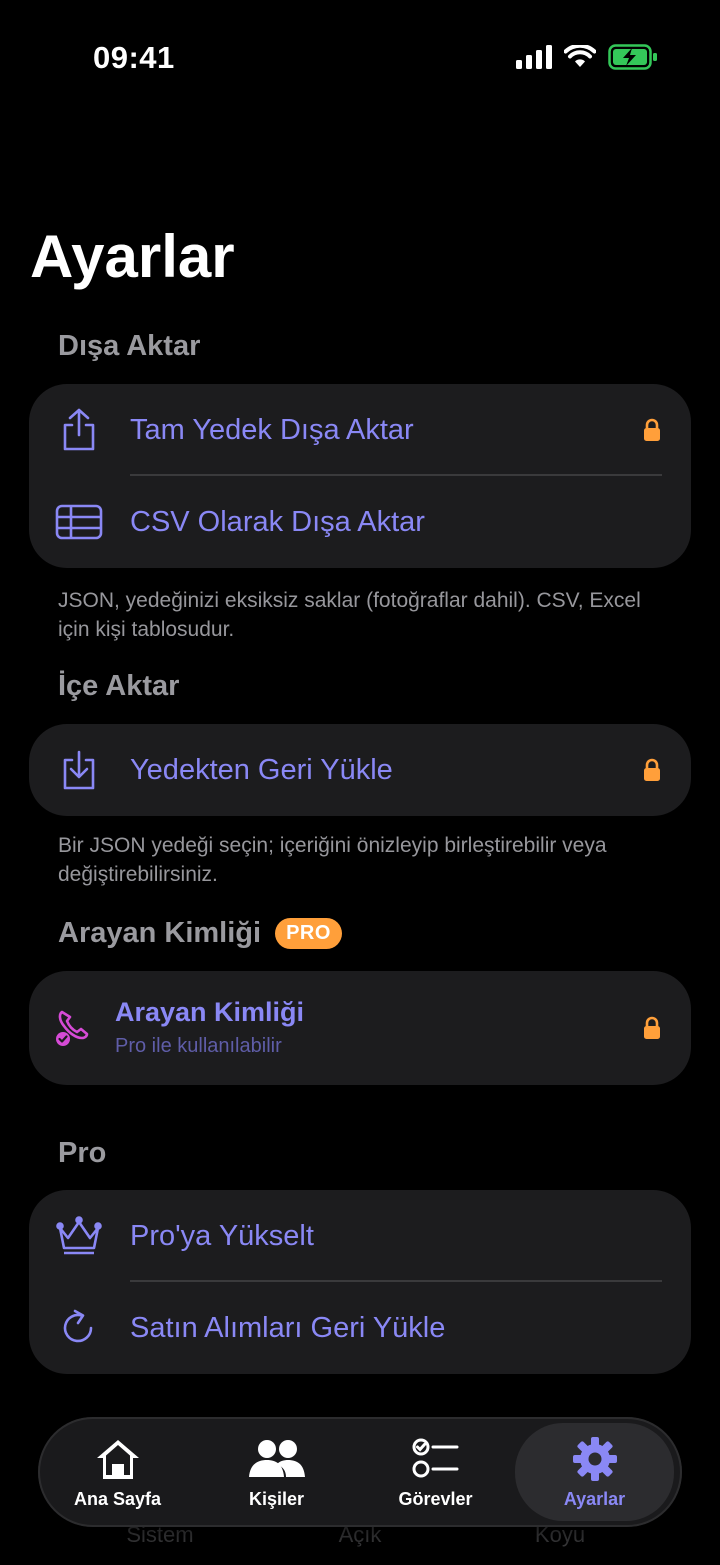 Image resolution: width=720 pixels, height=1565 pixels. Describe the element at coordinates (222, 1235) in the screenshot. I see `upgrade-pro-label: Pro'ya Yükselt` at that location.